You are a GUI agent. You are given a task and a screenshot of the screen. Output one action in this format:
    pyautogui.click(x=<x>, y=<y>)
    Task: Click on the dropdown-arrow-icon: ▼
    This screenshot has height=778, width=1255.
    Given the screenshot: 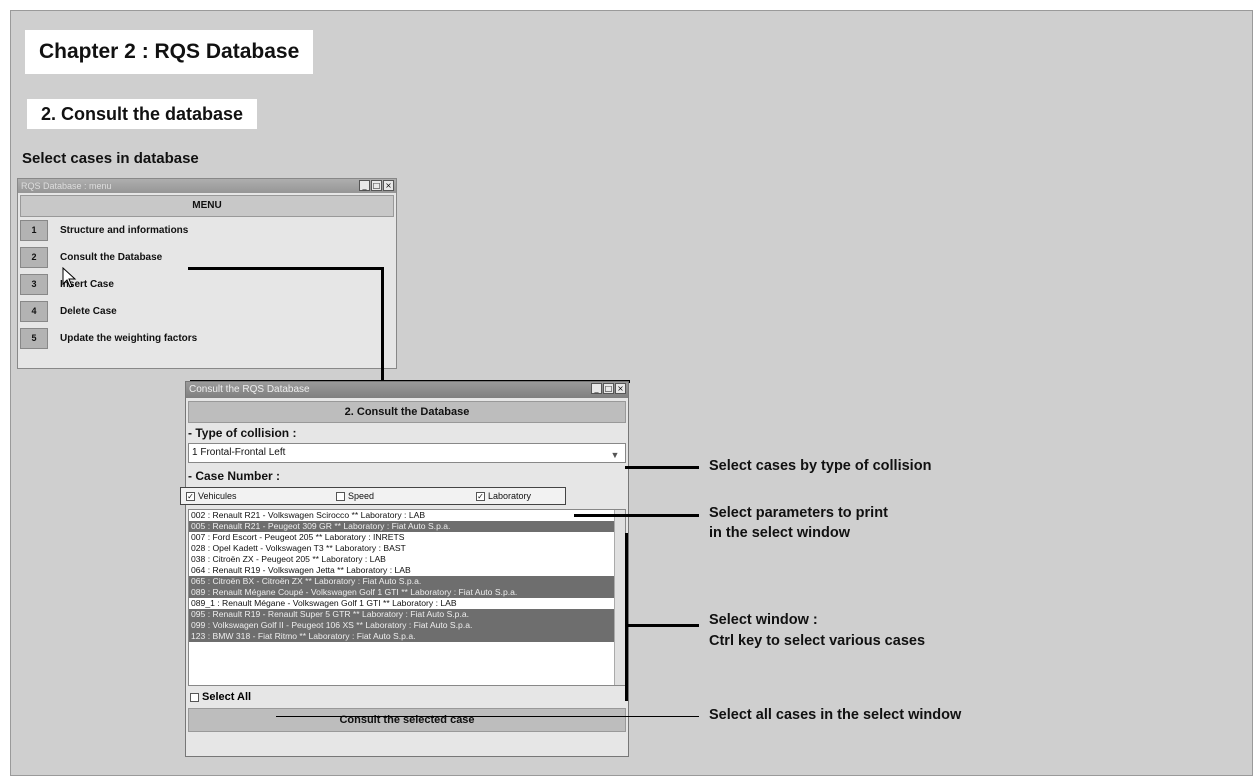 What is the action you would take?
    pyautogui.click(x=615, y=453)
    